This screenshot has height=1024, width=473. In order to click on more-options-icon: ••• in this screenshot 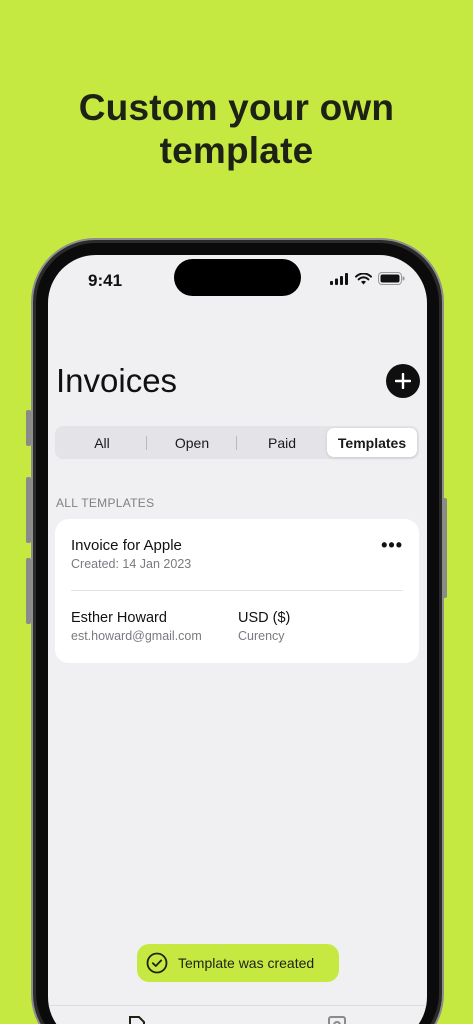, I will do `click(392, 545)`.